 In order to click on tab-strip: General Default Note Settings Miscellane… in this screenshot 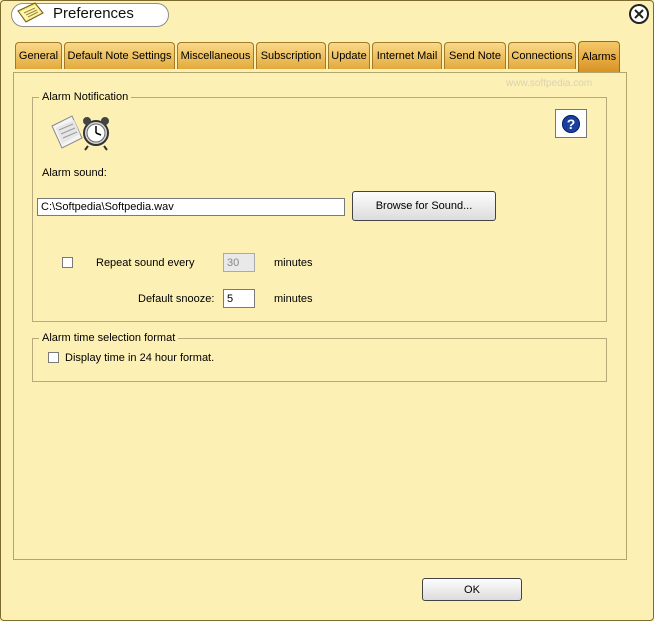, I will do `click(334, 57)`.